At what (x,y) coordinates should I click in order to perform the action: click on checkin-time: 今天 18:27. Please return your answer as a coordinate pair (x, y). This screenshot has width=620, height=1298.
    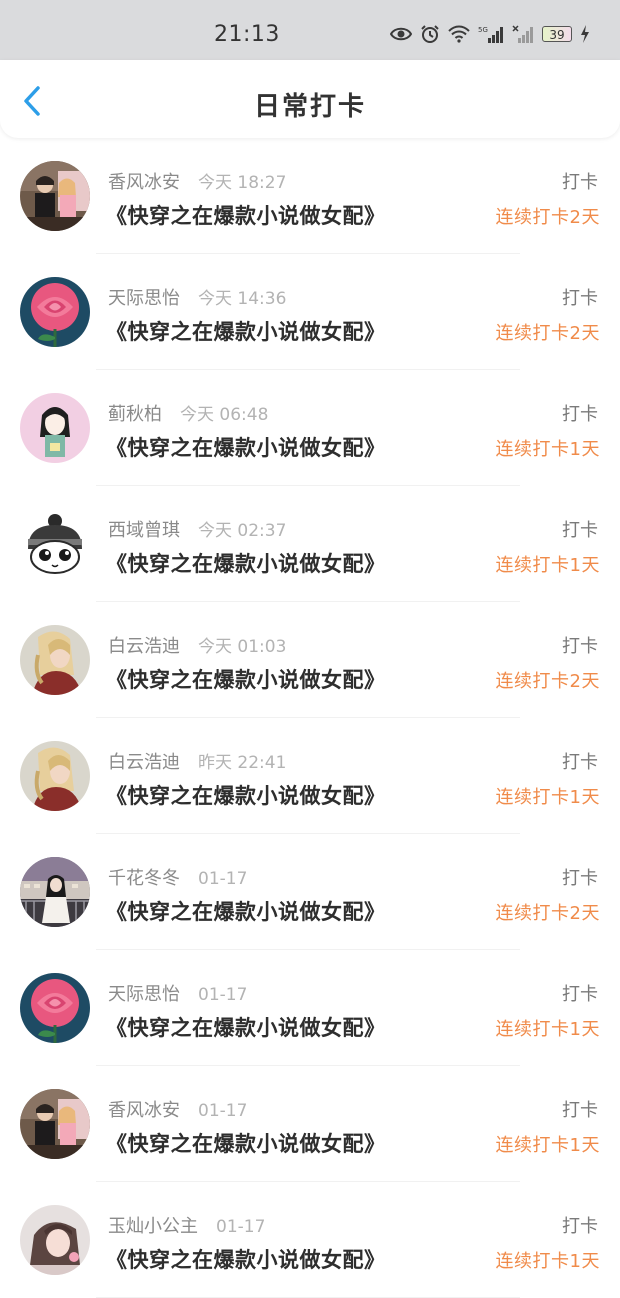
    Looking at the image, I should click on (242, 183).